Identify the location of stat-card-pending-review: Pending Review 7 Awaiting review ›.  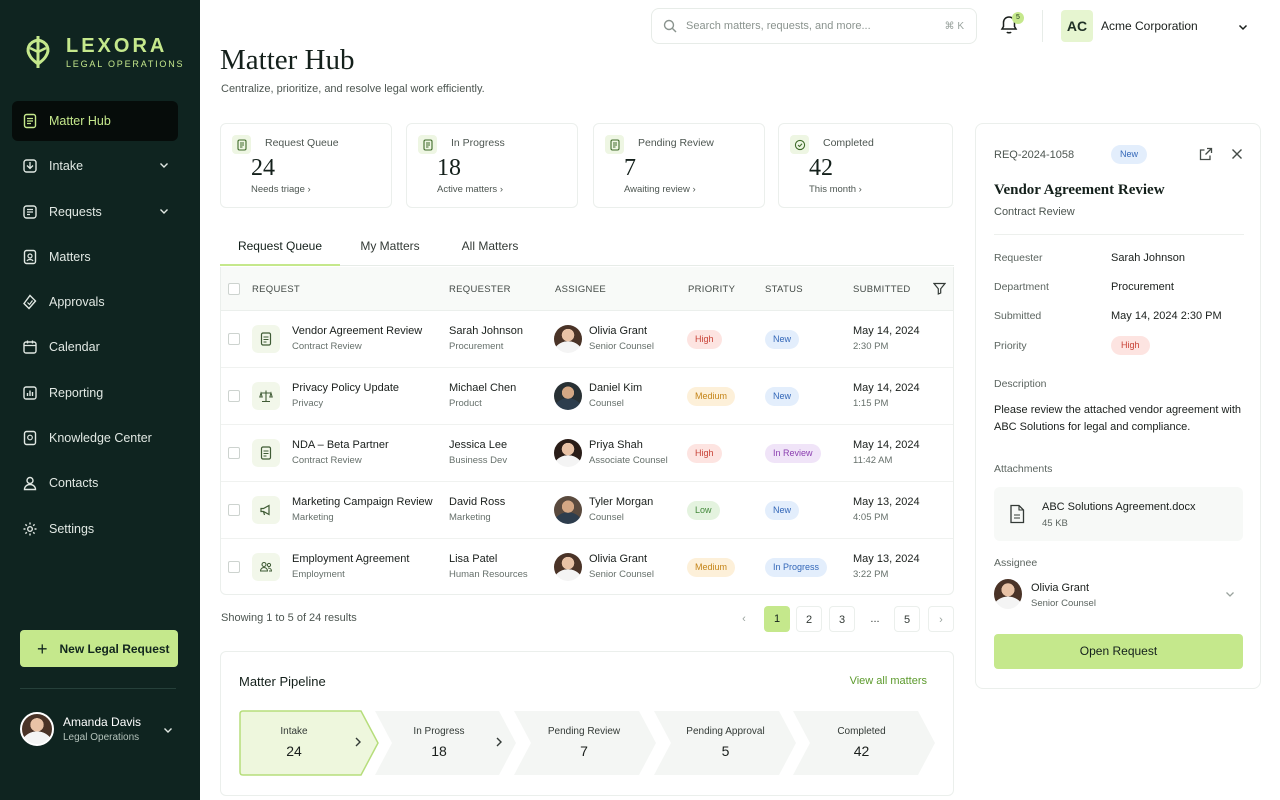
(679, 165).